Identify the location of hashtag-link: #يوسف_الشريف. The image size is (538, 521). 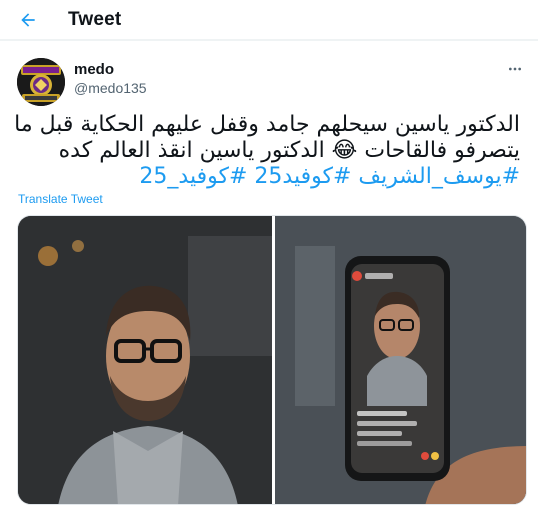
(439, 176).